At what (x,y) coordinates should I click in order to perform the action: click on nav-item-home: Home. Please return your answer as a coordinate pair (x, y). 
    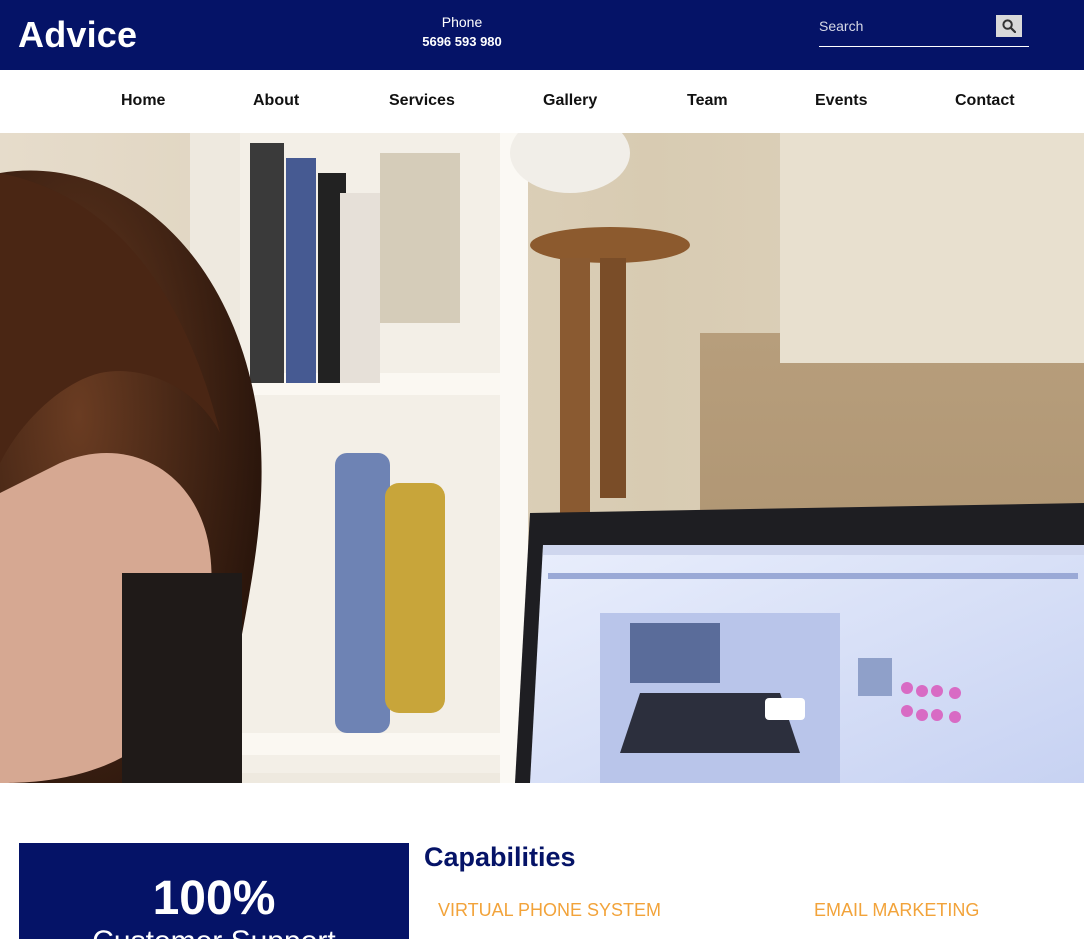
    Looking at the image, I should click on (143, 101).